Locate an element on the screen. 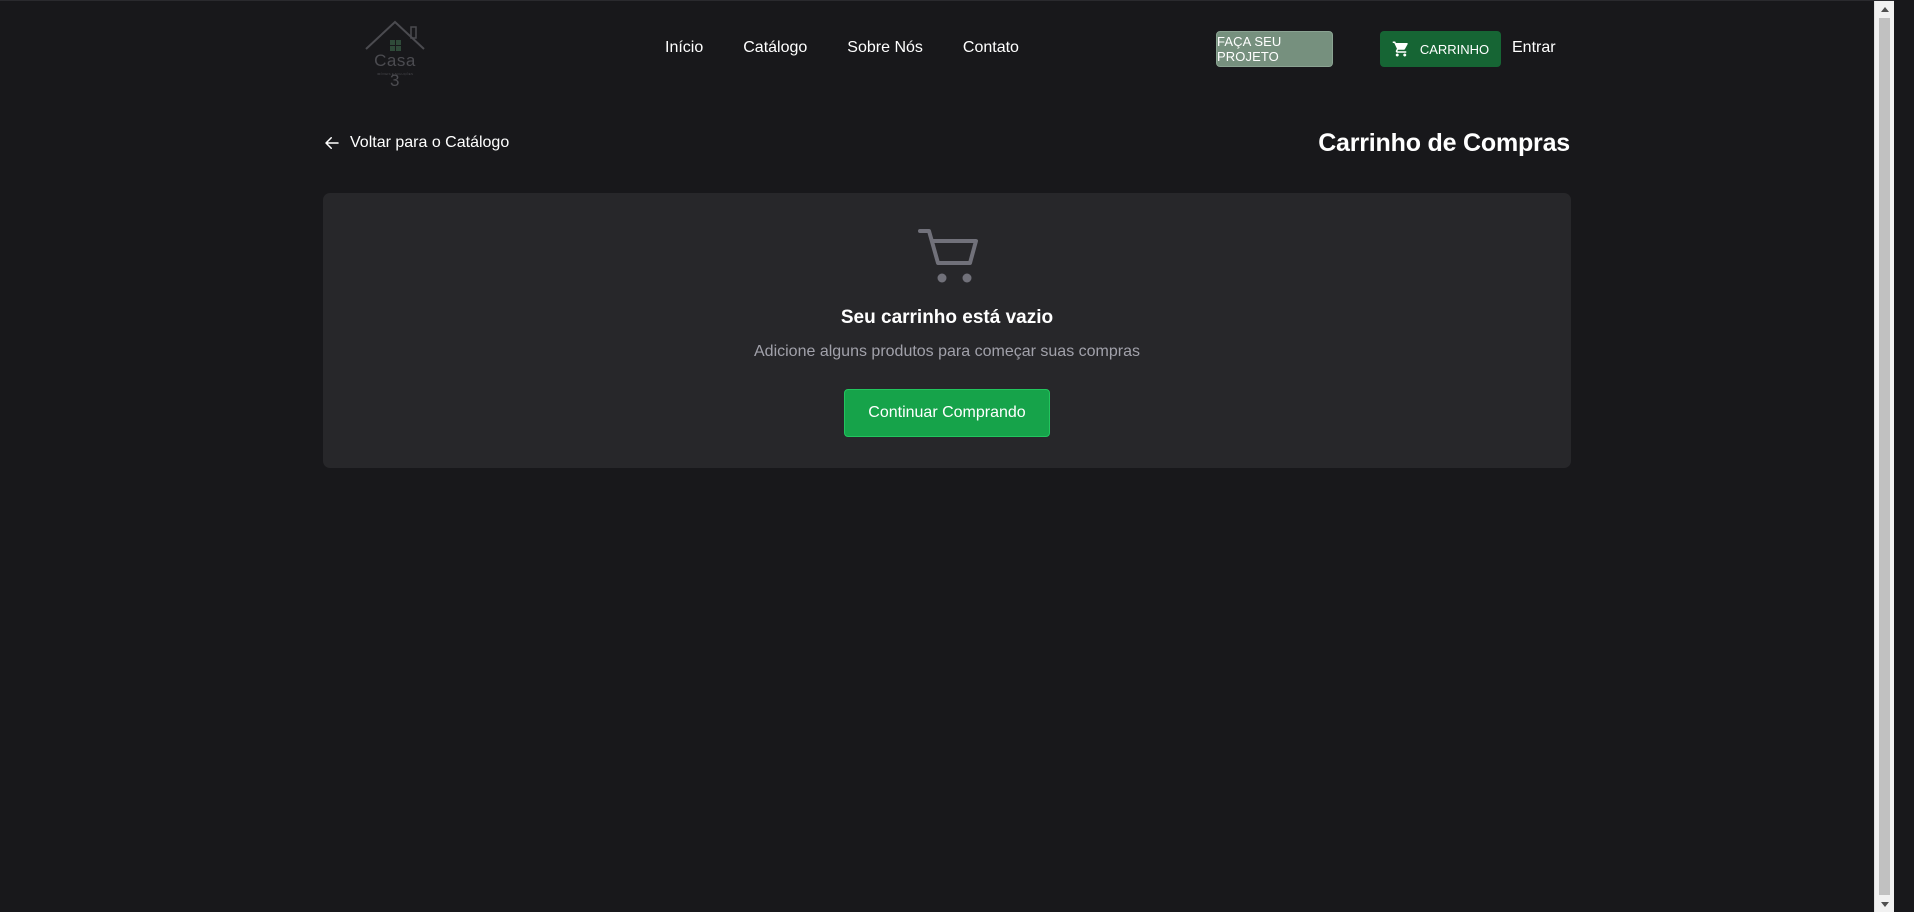  cart-button: CARRINHO is located at coordinates (1440, 49).